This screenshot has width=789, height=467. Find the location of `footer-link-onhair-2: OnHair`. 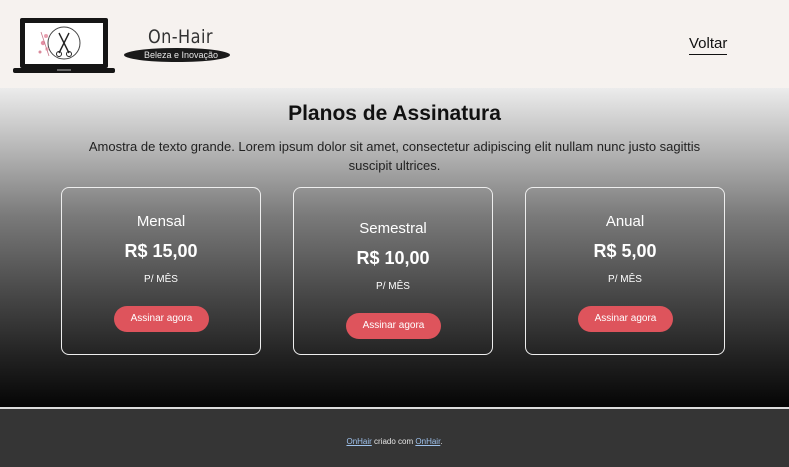

footer-link-onhair-2: OnHair is located at coordinates (427, 441).